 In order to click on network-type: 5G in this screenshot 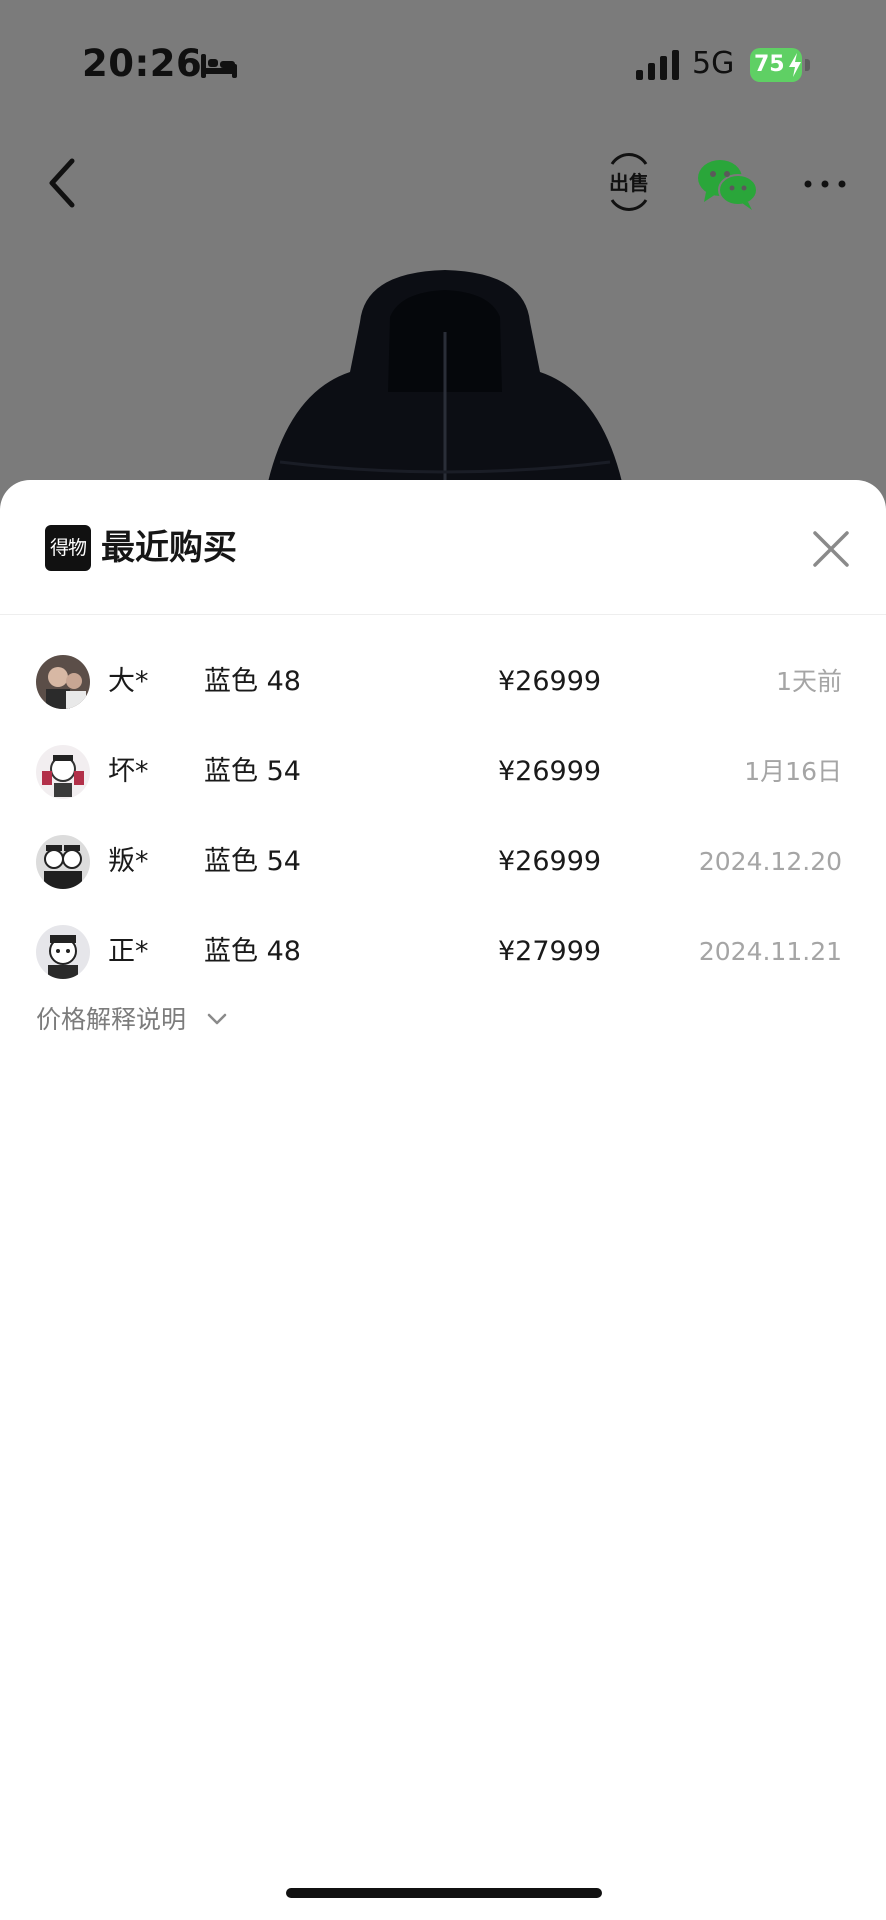, I will do `click(713, 63)`.